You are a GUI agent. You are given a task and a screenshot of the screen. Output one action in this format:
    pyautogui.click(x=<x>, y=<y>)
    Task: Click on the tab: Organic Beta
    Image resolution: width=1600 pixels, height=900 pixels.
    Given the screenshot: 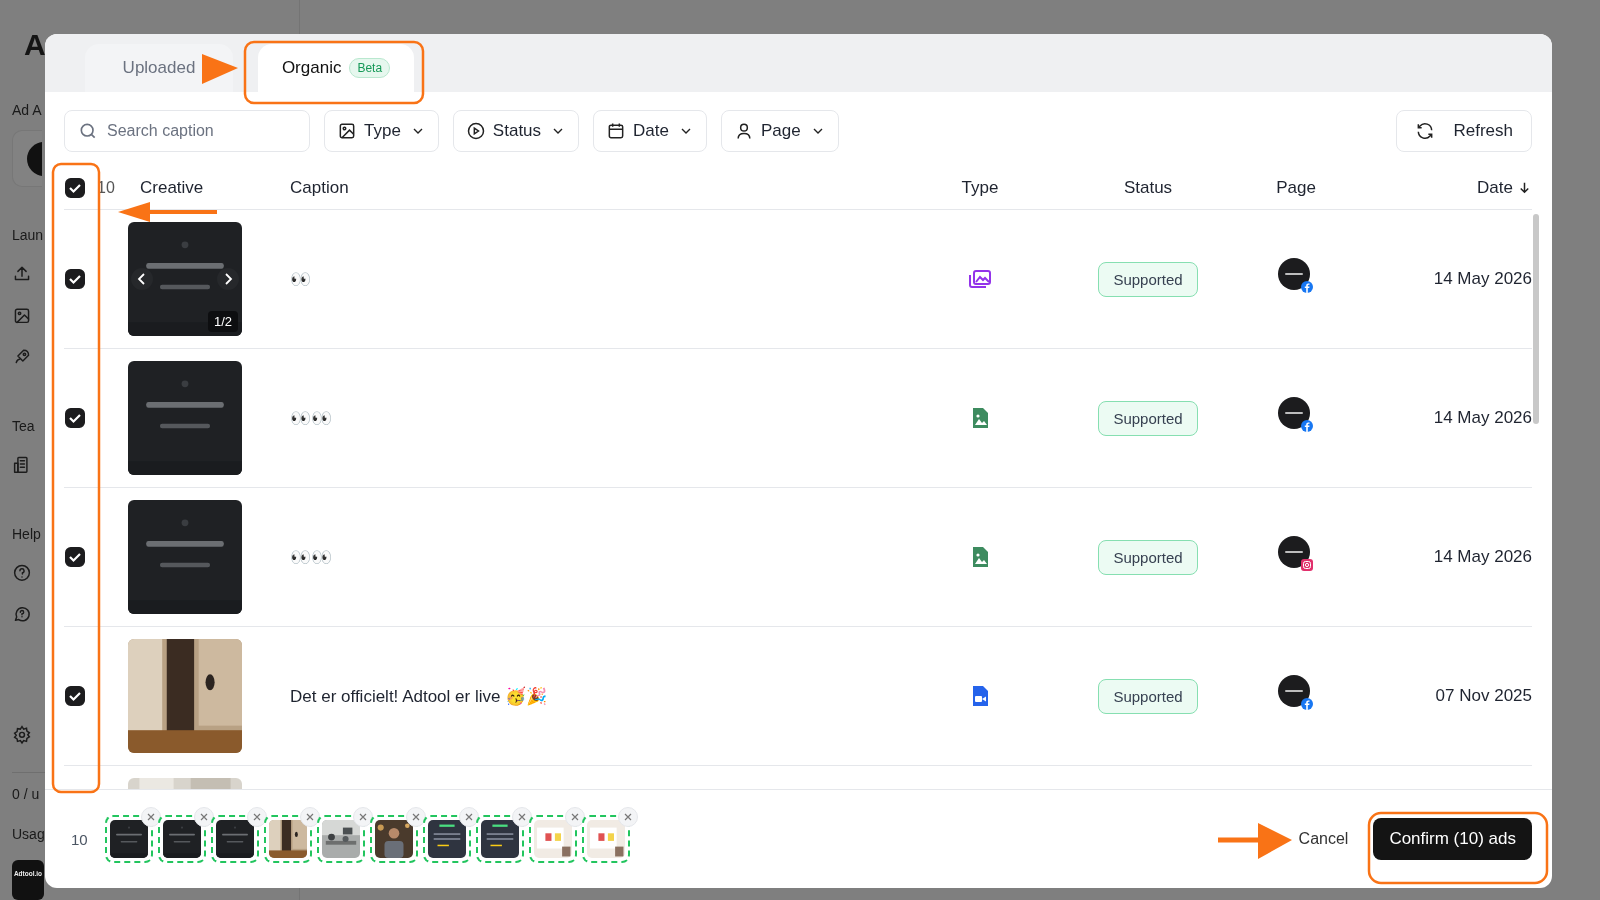 What is the action you would take?
    pyautogui.click(x=336, y=68)
    